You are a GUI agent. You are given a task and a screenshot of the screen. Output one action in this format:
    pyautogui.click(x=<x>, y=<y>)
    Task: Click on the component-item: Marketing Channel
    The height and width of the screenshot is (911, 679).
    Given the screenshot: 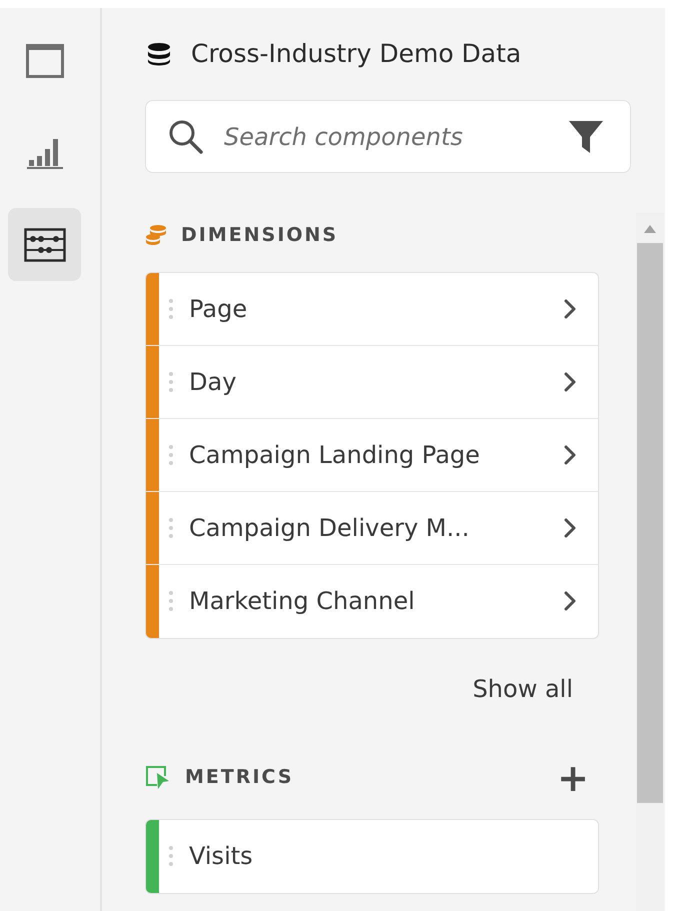 What is the action you would take?
    pyautogui.click(x=372, y=601)
    